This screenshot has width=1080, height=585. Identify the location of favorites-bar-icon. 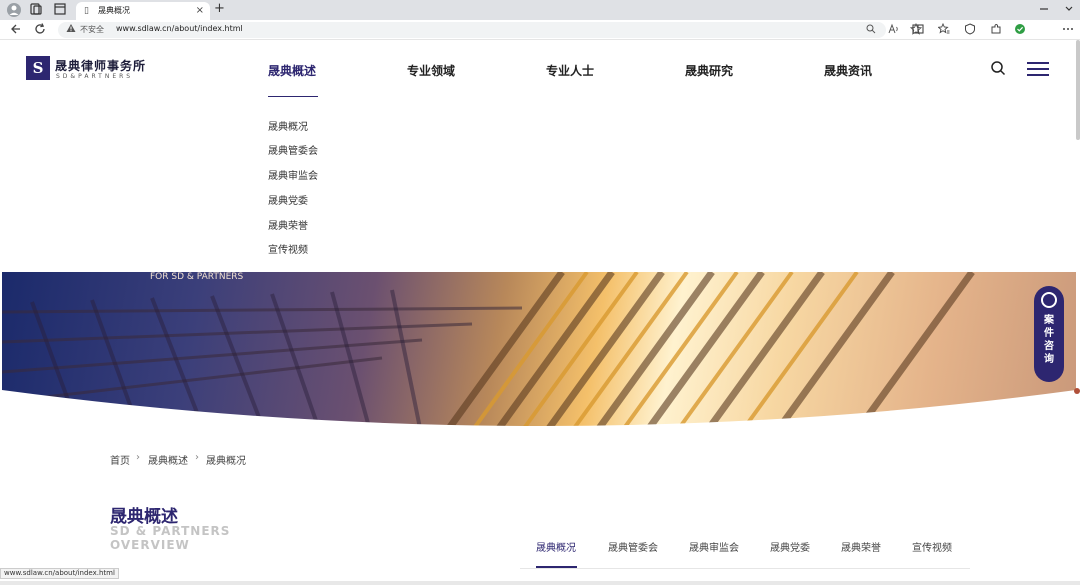
(943, 30).